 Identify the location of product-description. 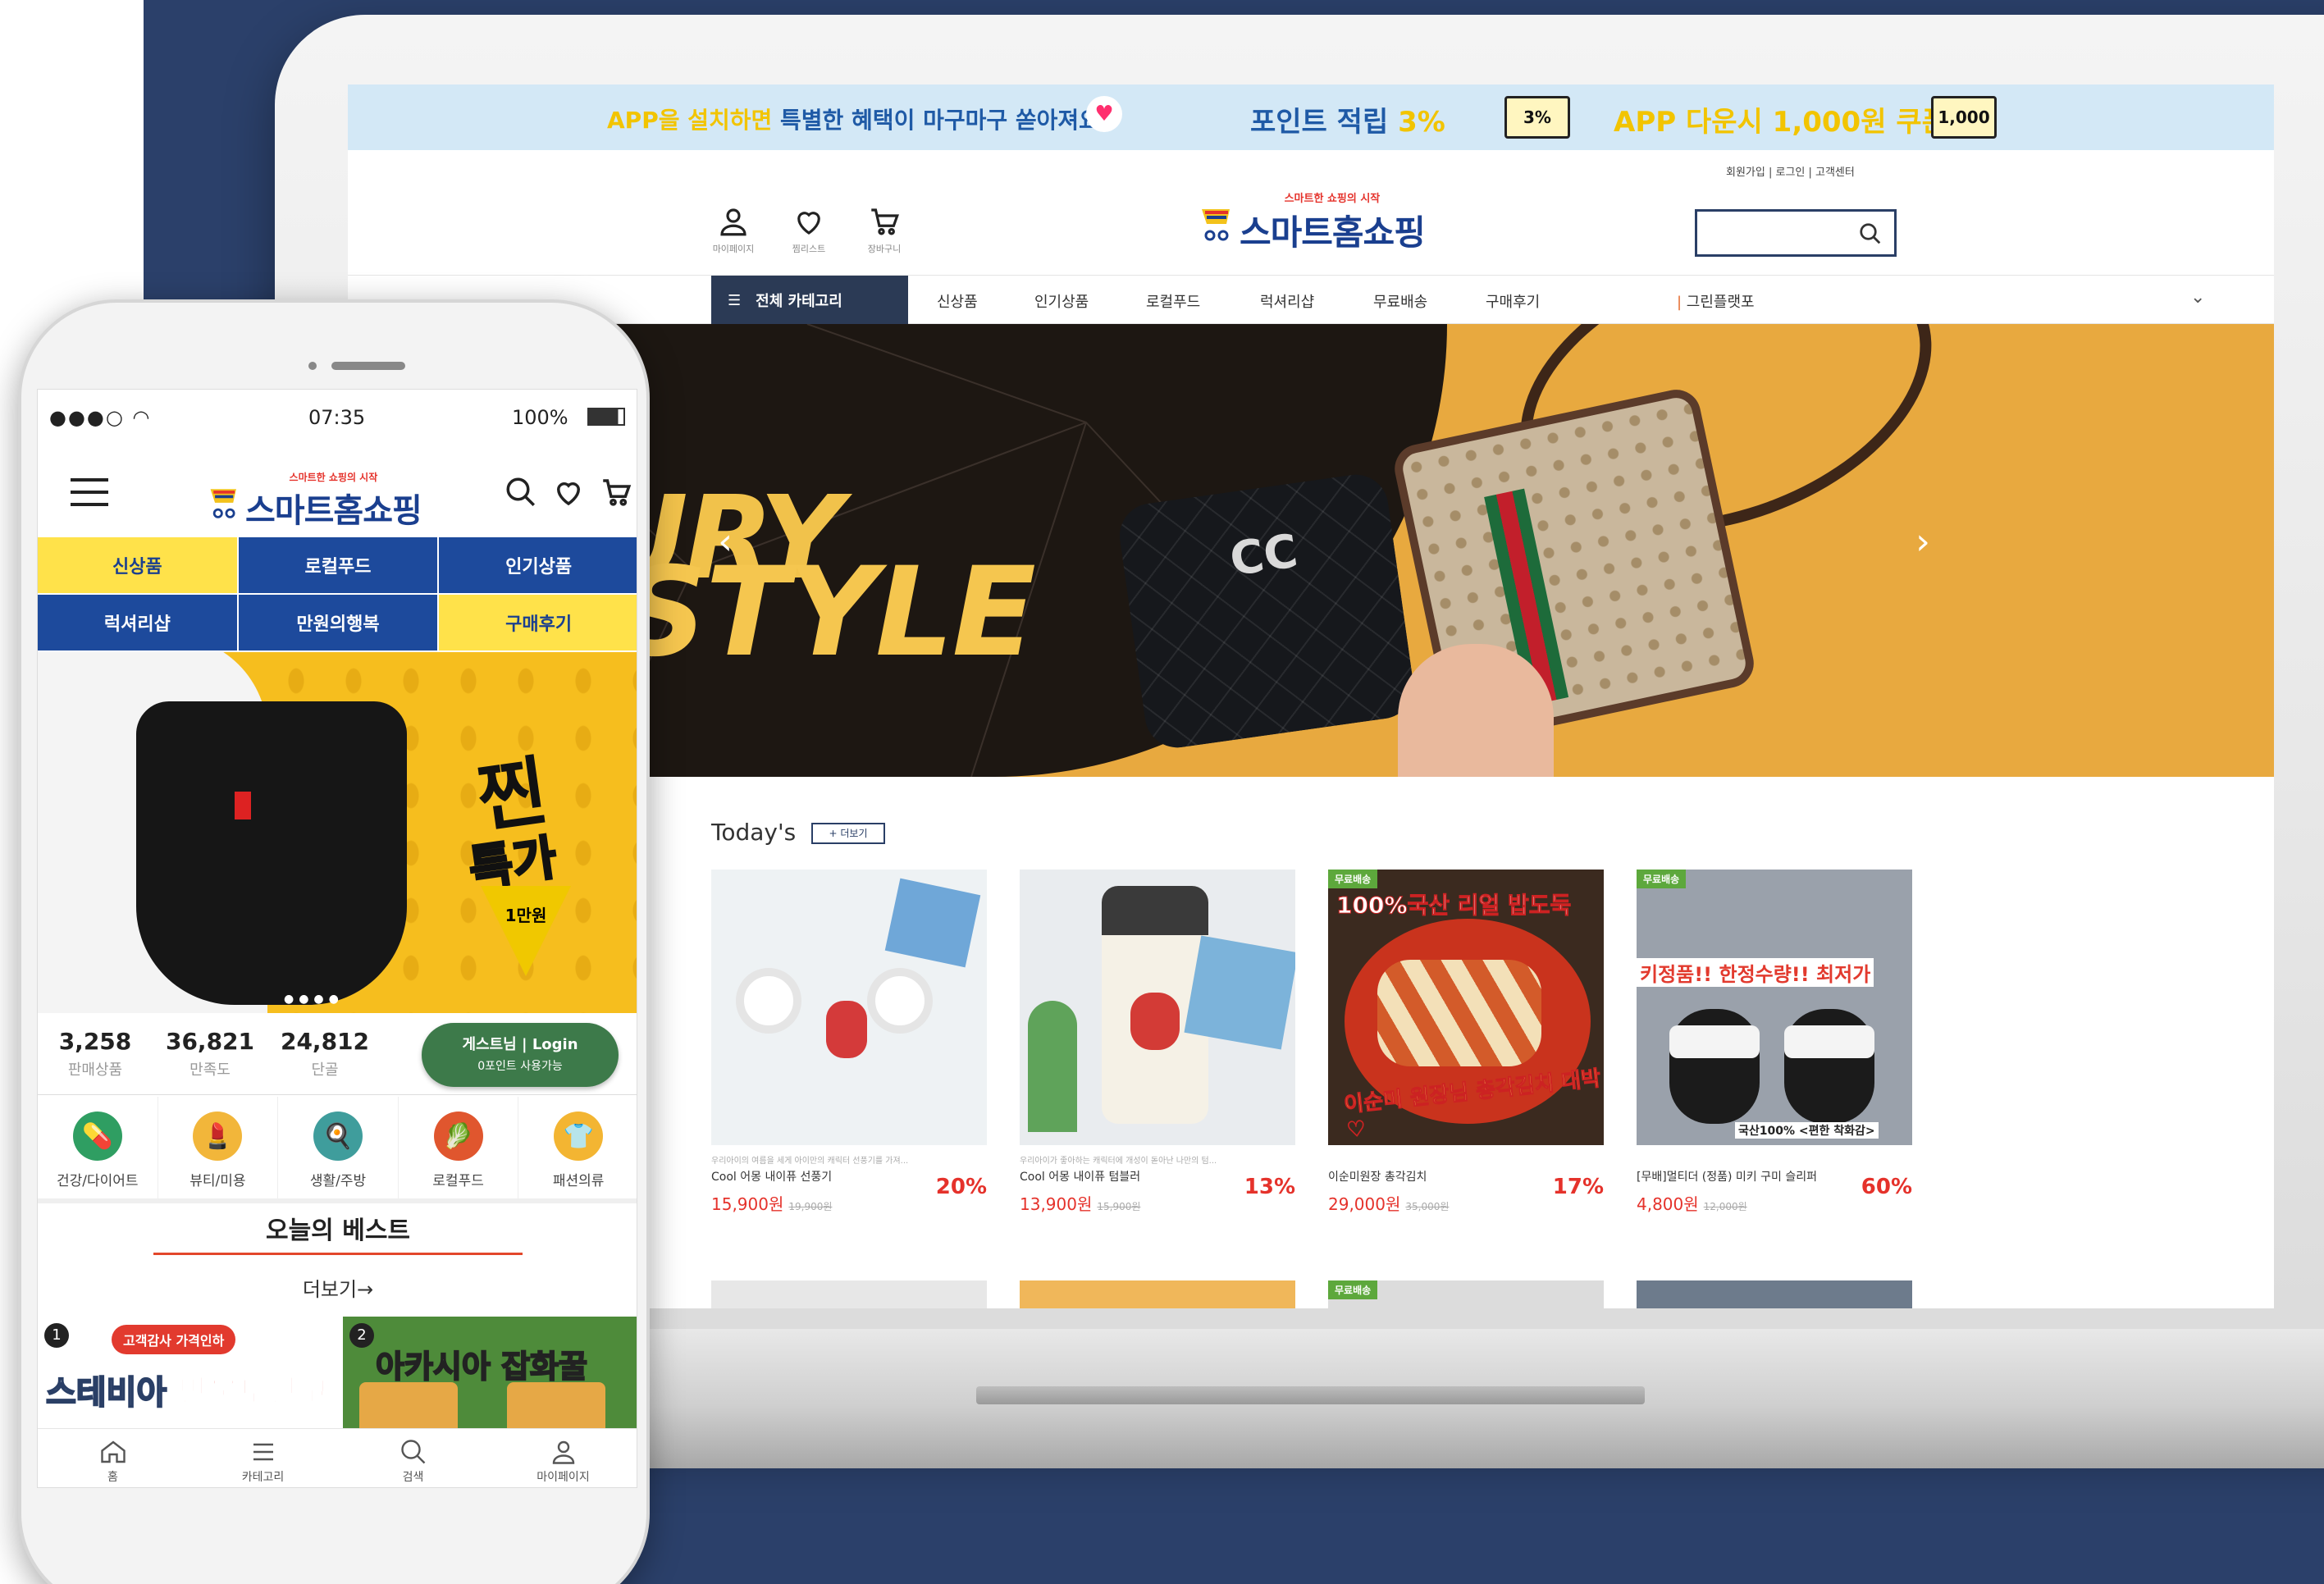
(1466, 1159).